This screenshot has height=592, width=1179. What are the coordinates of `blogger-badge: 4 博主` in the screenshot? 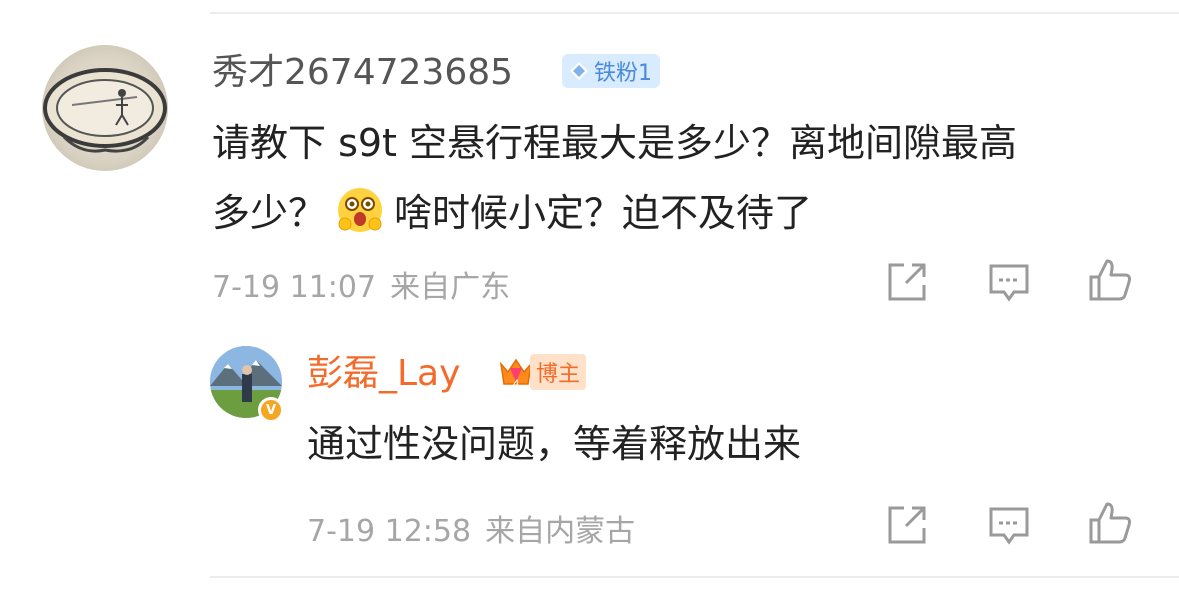 It's located at (543, 372).